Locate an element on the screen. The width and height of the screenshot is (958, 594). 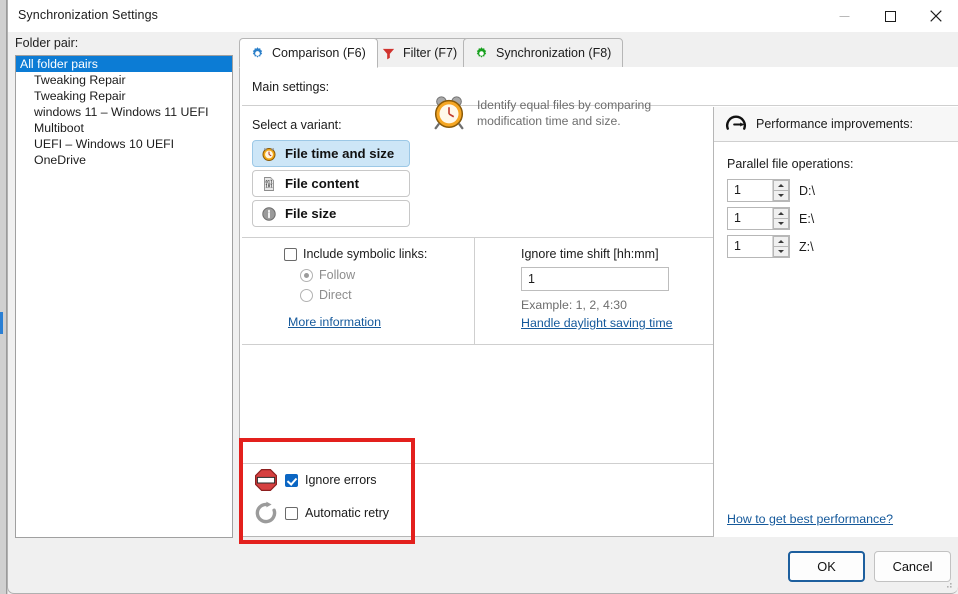
performance-title: Performance improvements: is located at coordinates (835, 124).